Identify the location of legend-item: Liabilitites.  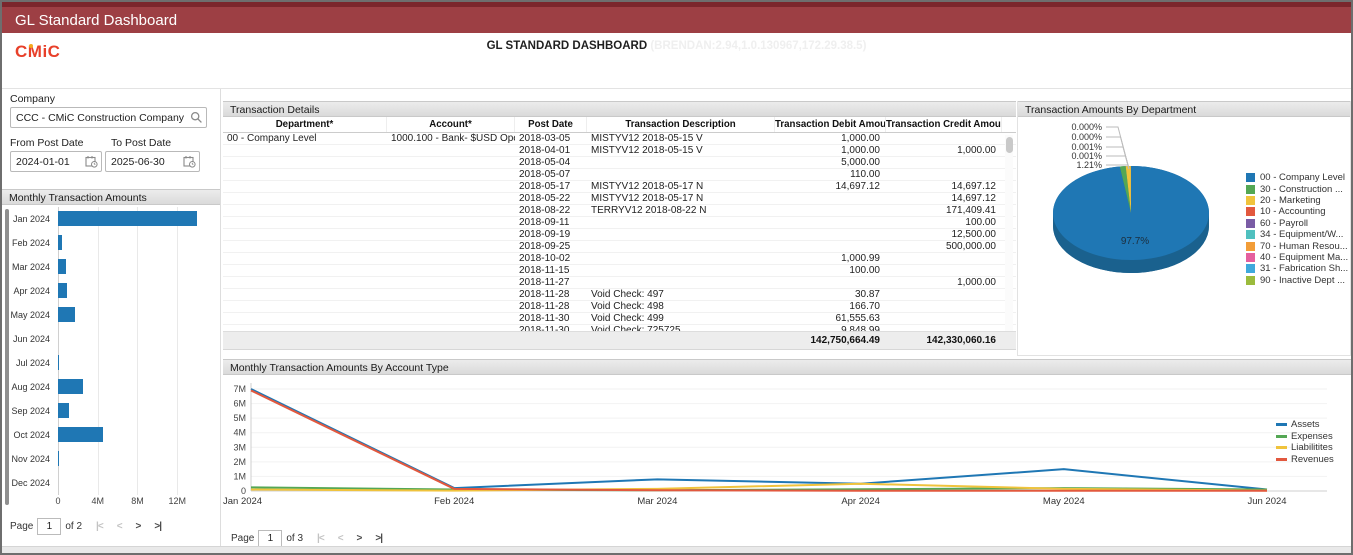
(1305, 448).